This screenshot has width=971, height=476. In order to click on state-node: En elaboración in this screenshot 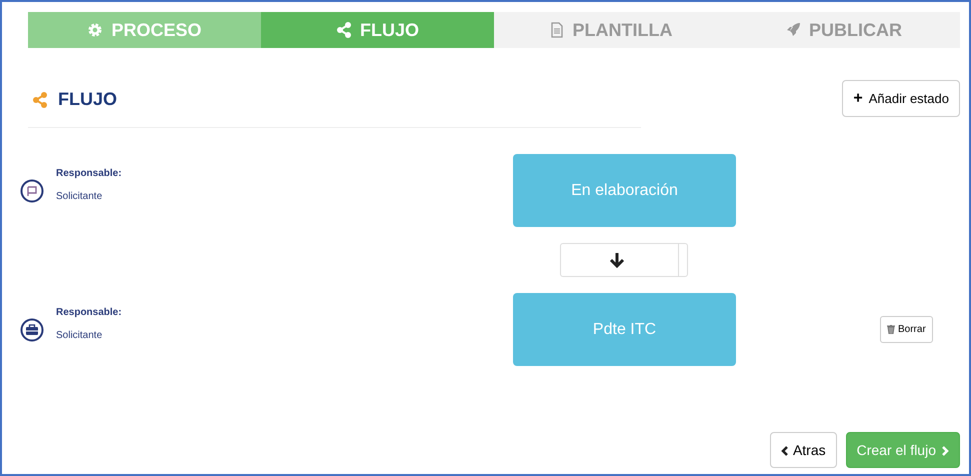, I will do `click(624, 190)`.